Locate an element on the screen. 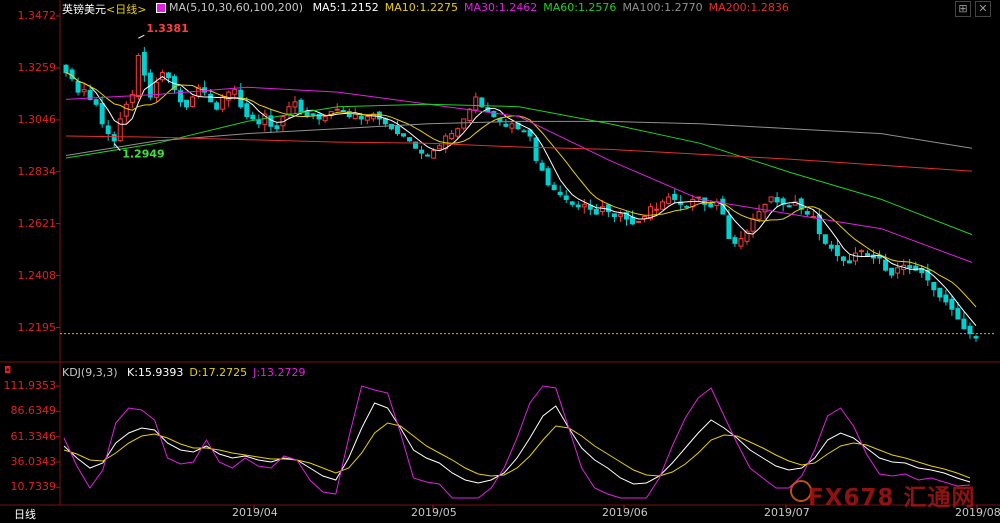  period-label: <日线> is located at coordinates (126, 9).